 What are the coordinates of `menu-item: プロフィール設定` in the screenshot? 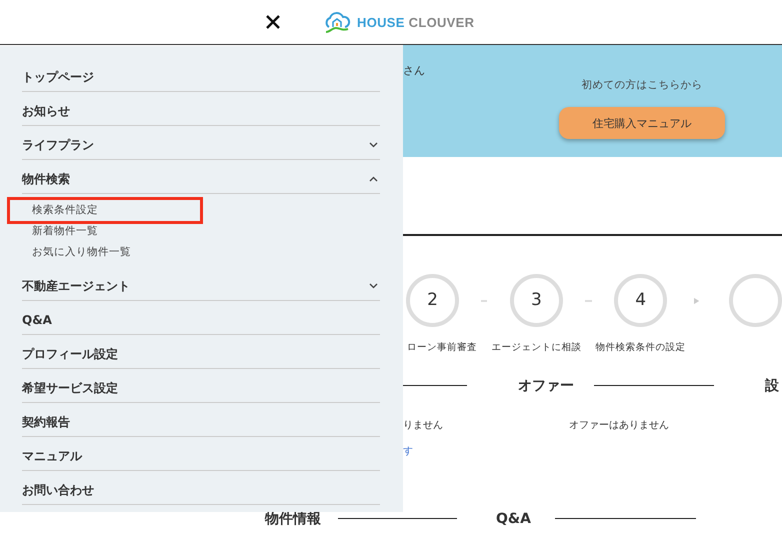 It's located at (201, 351).